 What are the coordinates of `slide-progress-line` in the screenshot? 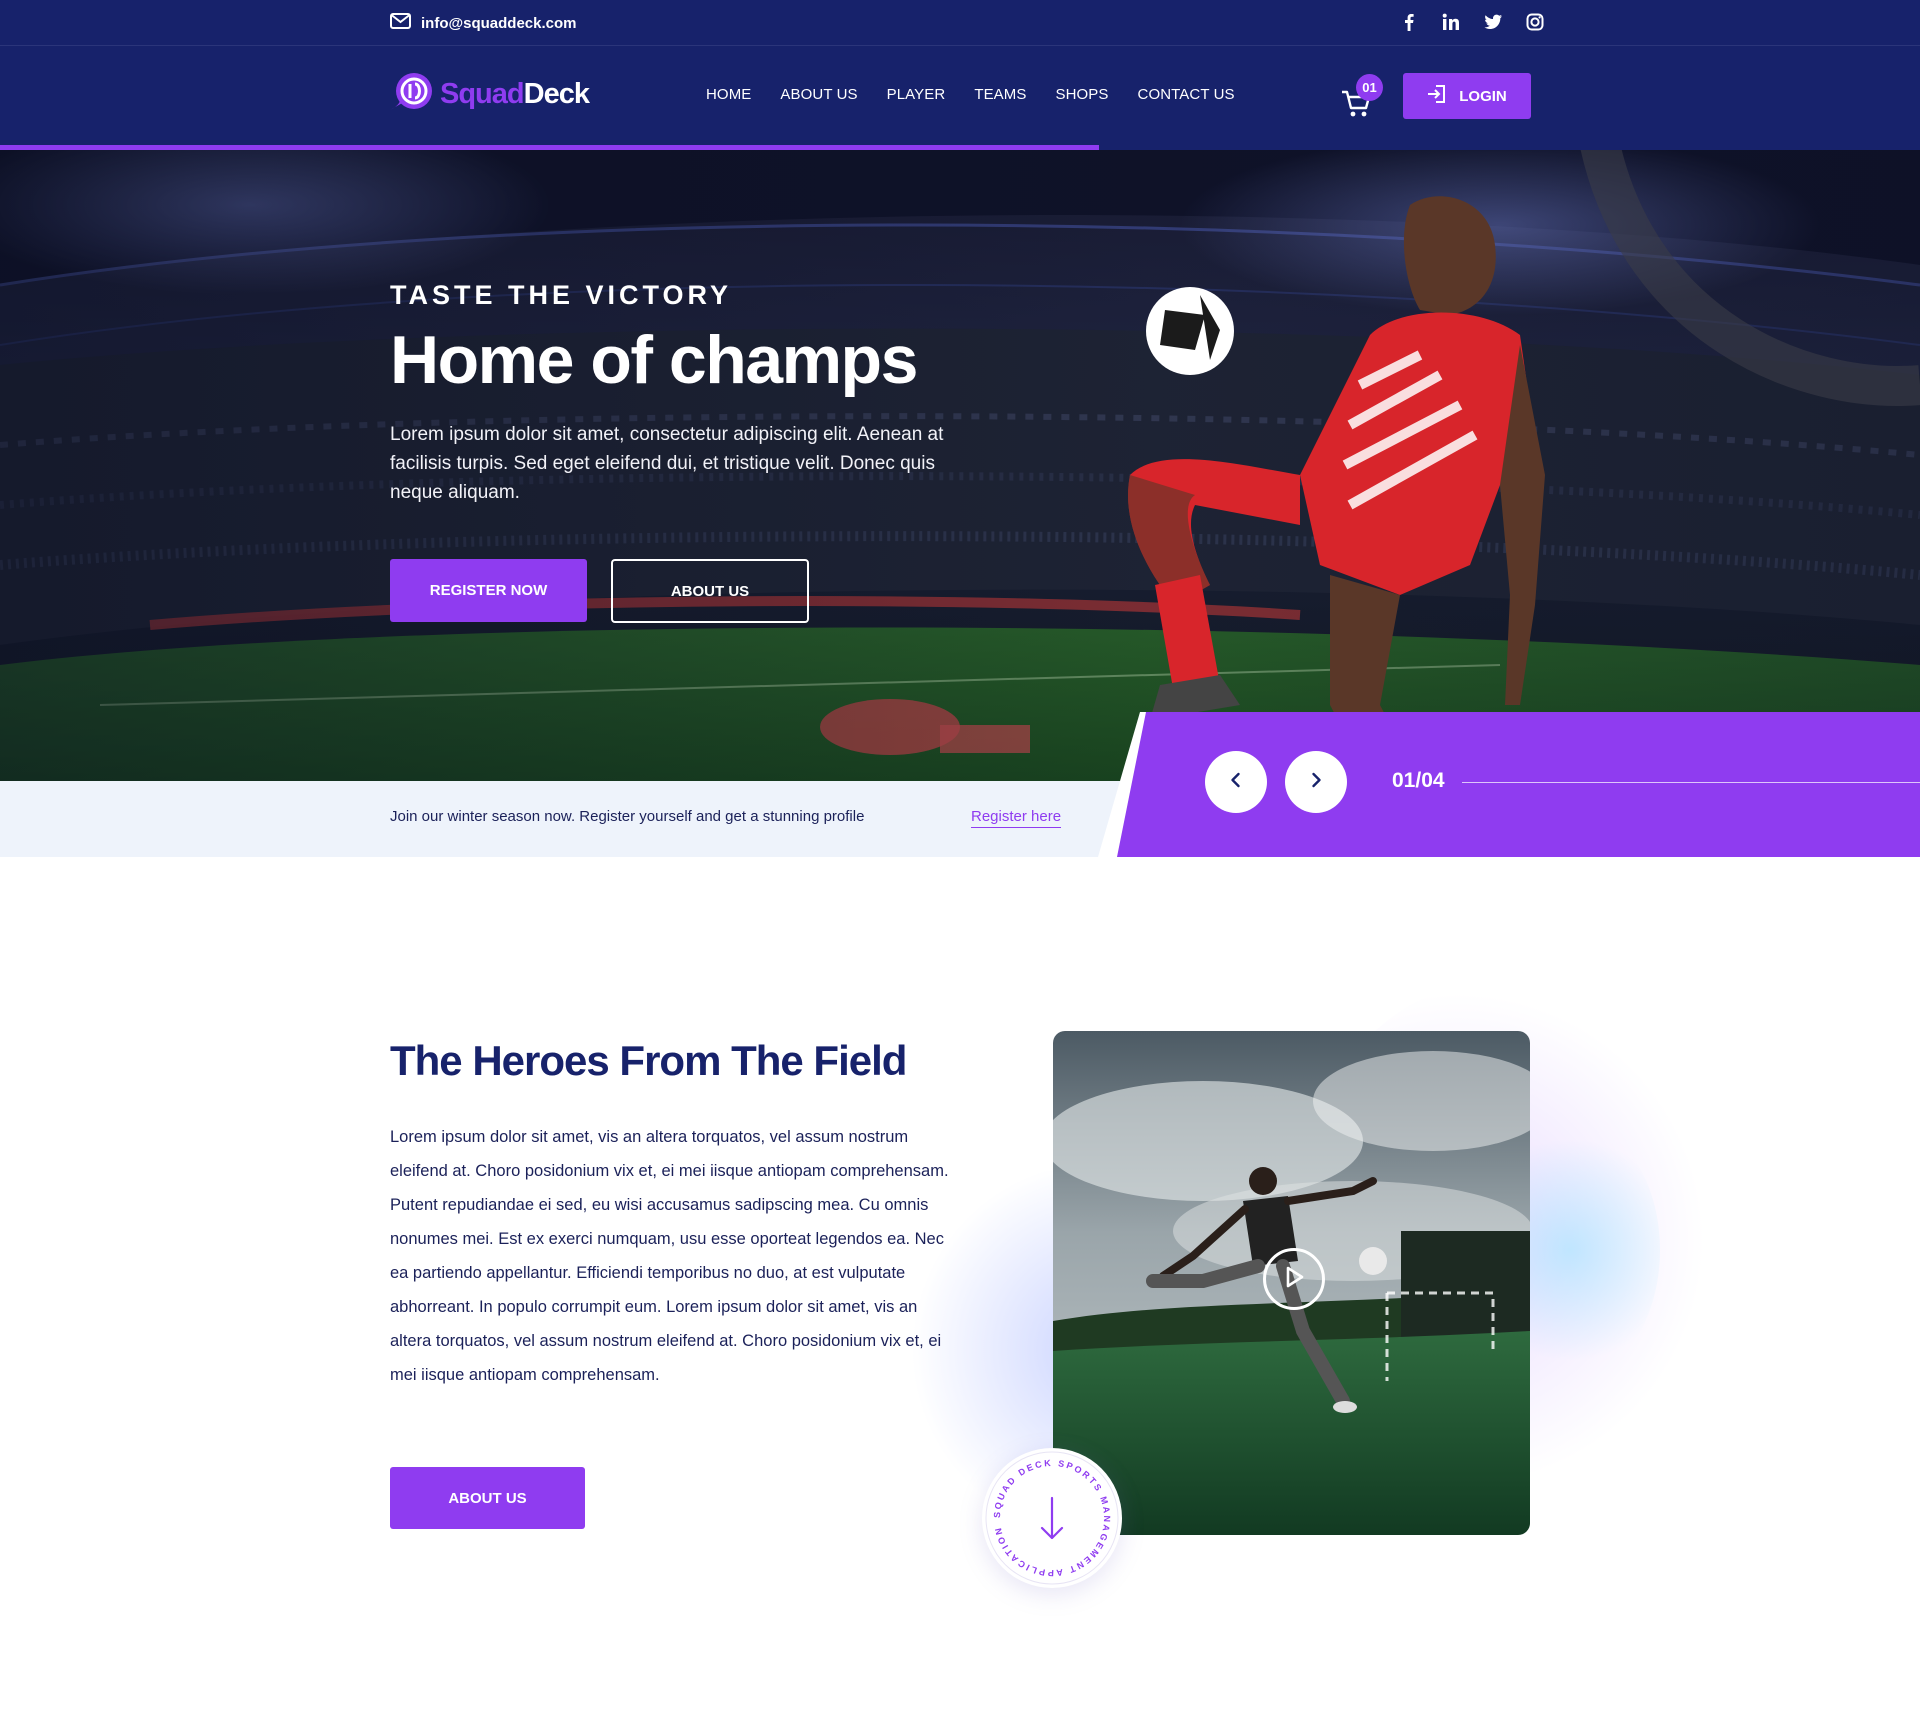 It's located at (1691, 782).